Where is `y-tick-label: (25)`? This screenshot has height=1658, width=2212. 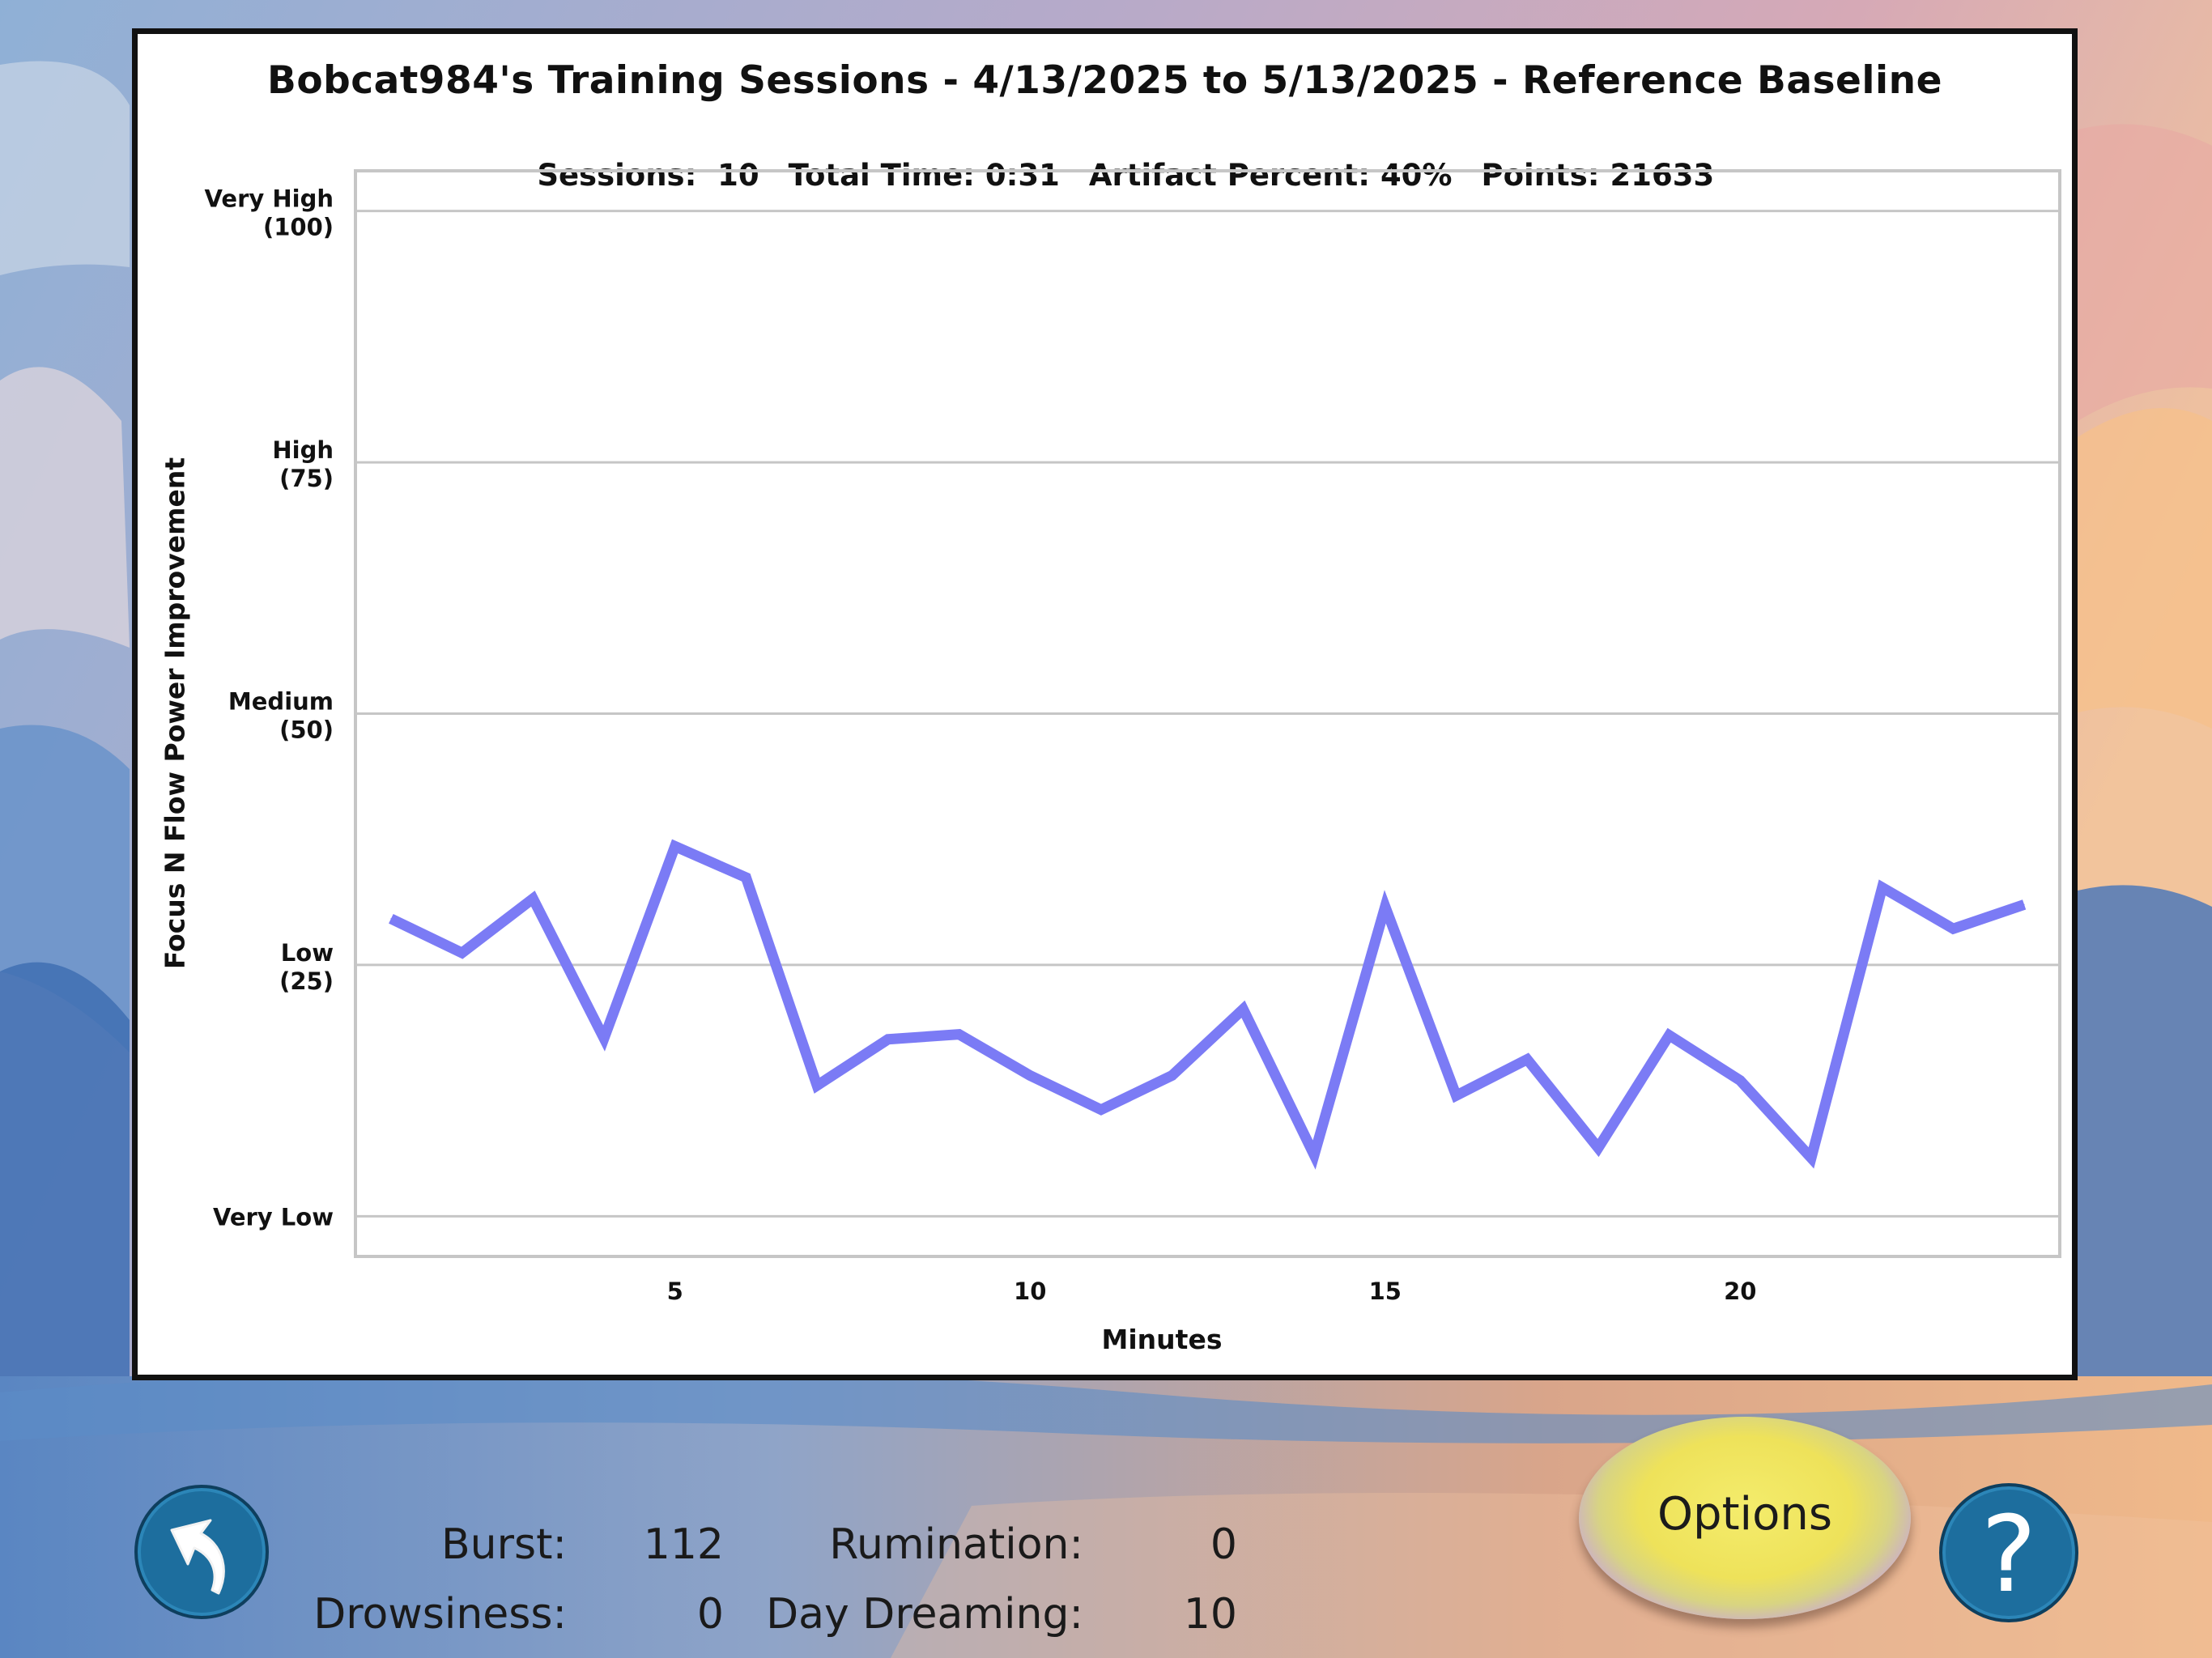 y-tick-label: (25) is located at coordinates (307, 981).